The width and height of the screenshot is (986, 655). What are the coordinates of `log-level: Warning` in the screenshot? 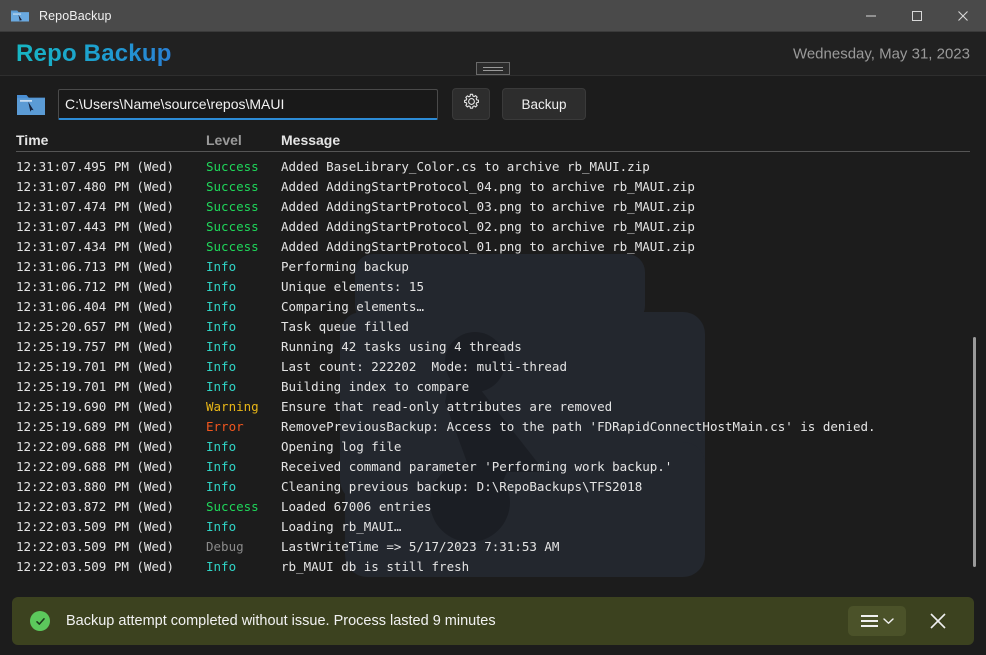 It's located at (232, 406).